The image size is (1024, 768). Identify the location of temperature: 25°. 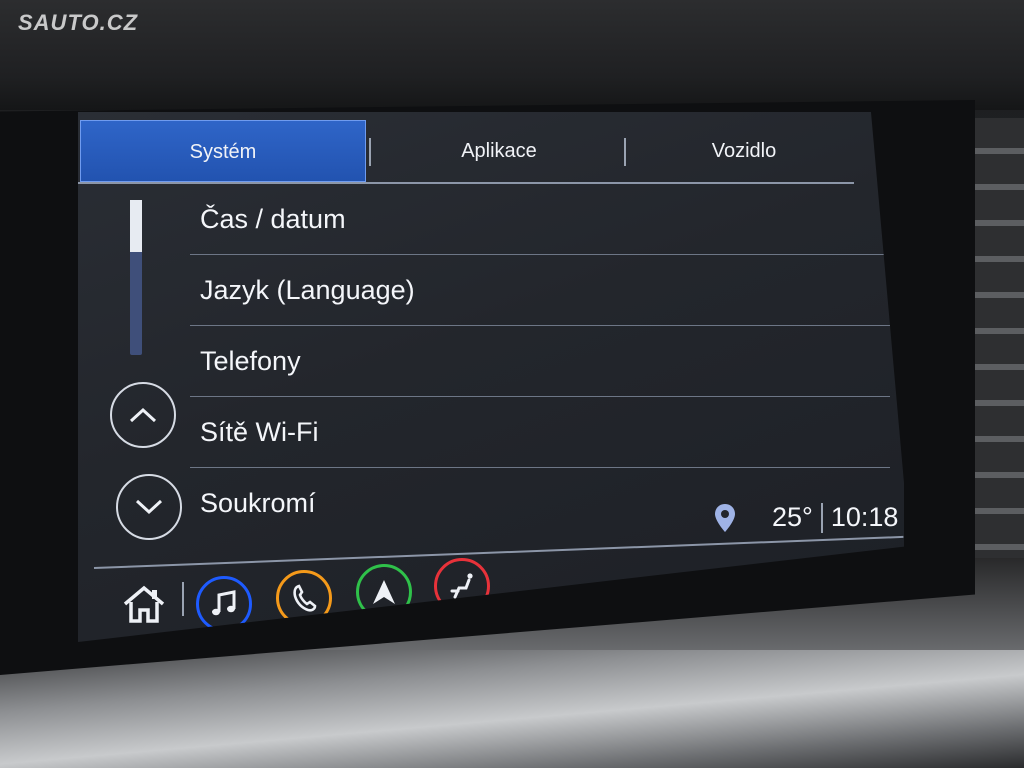
(792, 517).